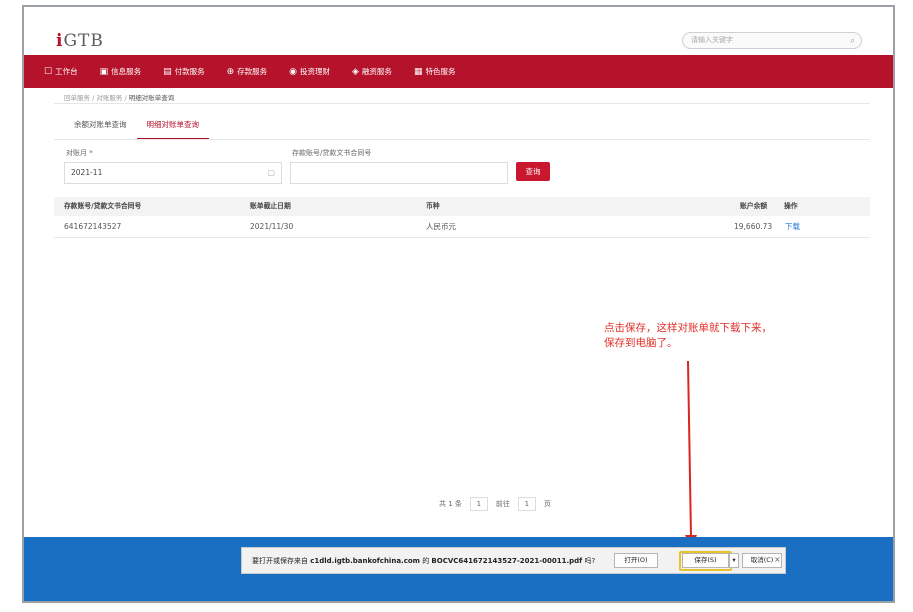 Image resolution: width=913 pixels, height=612 pixels. What do you see at coordinates (502, 504) in the screenshot?
I see `goto-label: 前往` at bounding box center [502, 504].